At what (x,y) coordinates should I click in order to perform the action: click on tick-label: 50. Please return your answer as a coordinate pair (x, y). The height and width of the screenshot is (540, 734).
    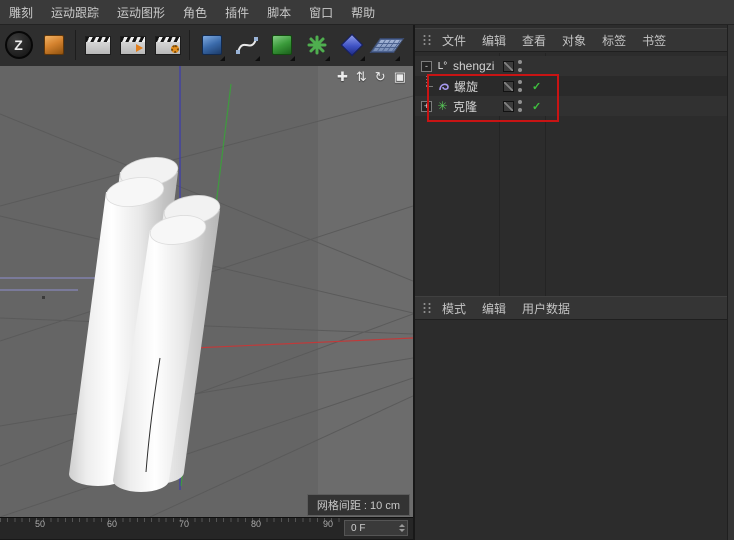
    Looking at the image, I should click on (40, 524).